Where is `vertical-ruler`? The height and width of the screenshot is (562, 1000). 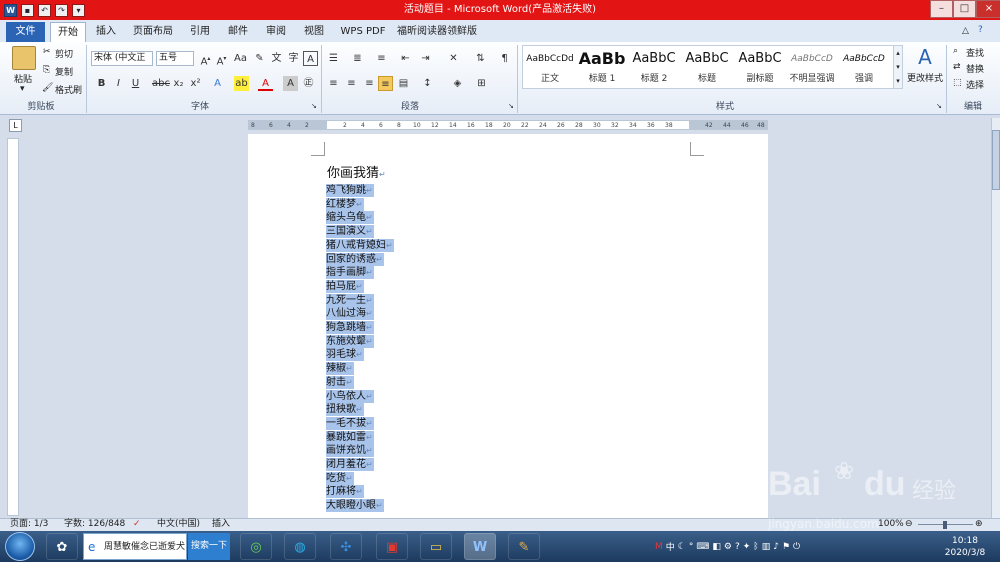
vertical-ruler is located at coordinates (13, 327).